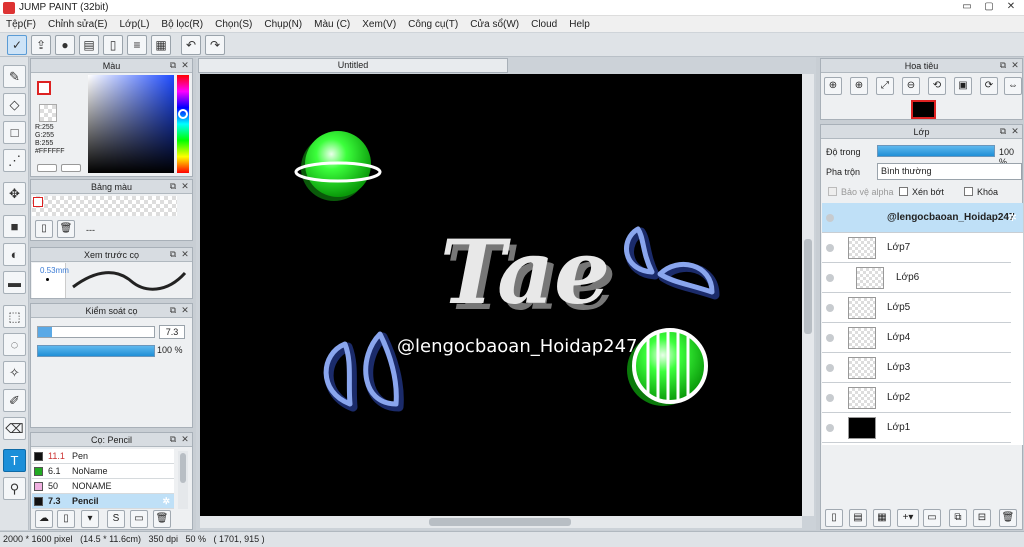 The height and width of the screenshot is (547, 1024). Describe the element at coordinates (103, 471) in the screenshot. I see `brush-item-noname: 6.1 NoName` at that location.